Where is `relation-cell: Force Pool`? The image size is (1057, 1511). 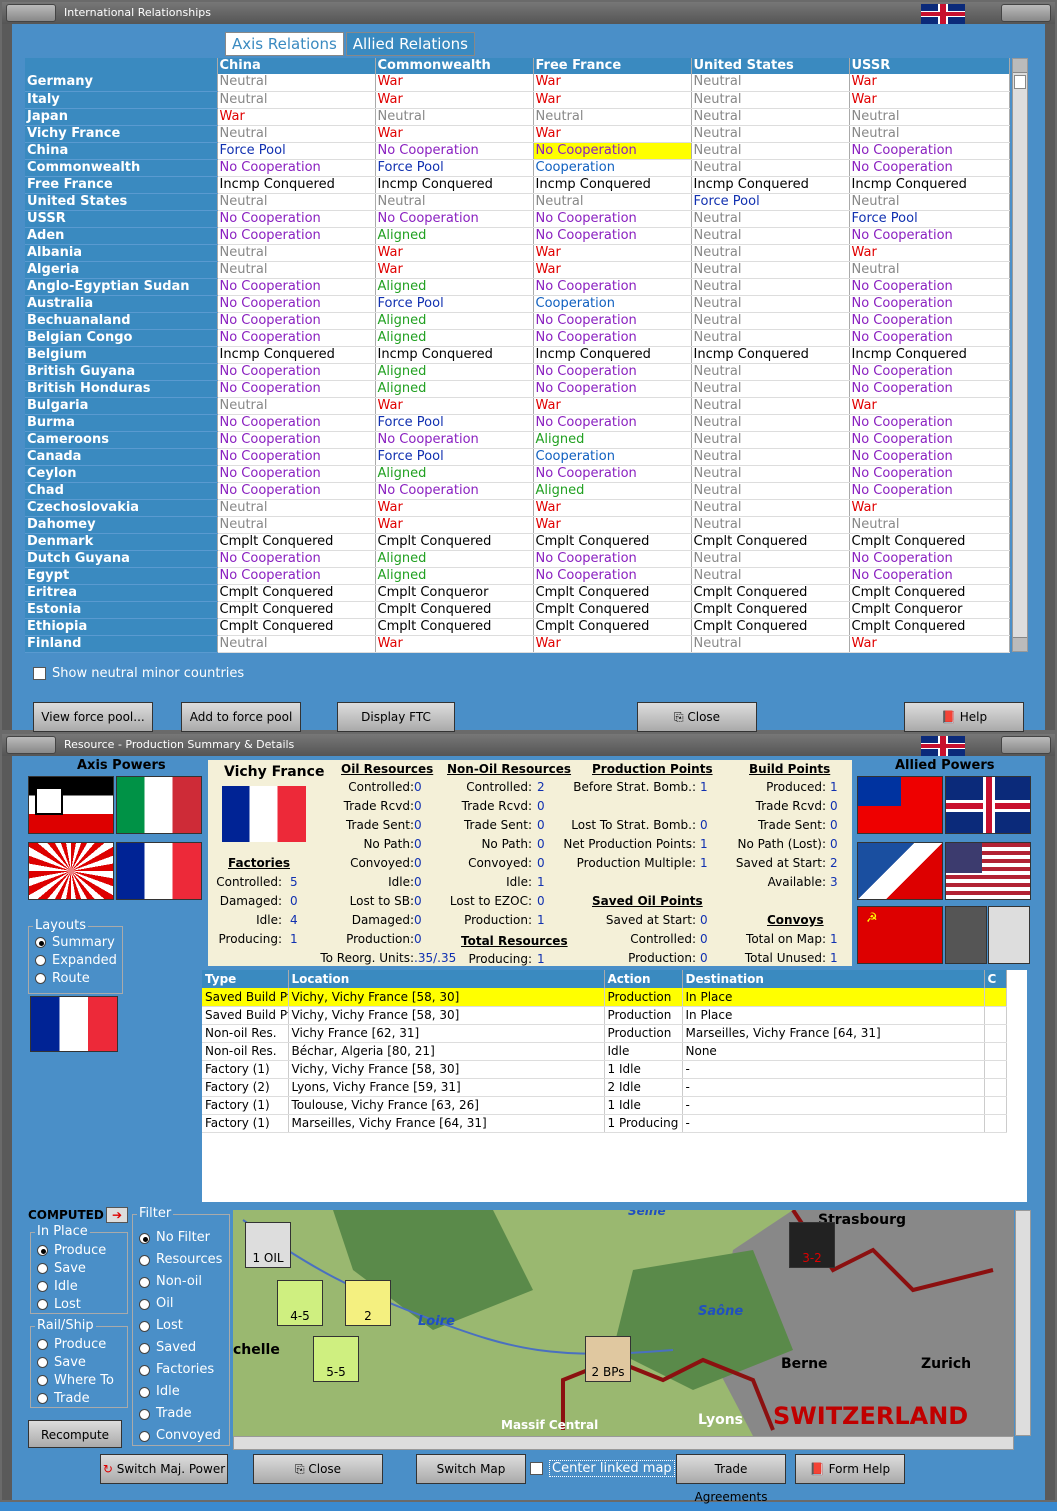
relation-cell: Force Pool is located at coordinates (454, 304).